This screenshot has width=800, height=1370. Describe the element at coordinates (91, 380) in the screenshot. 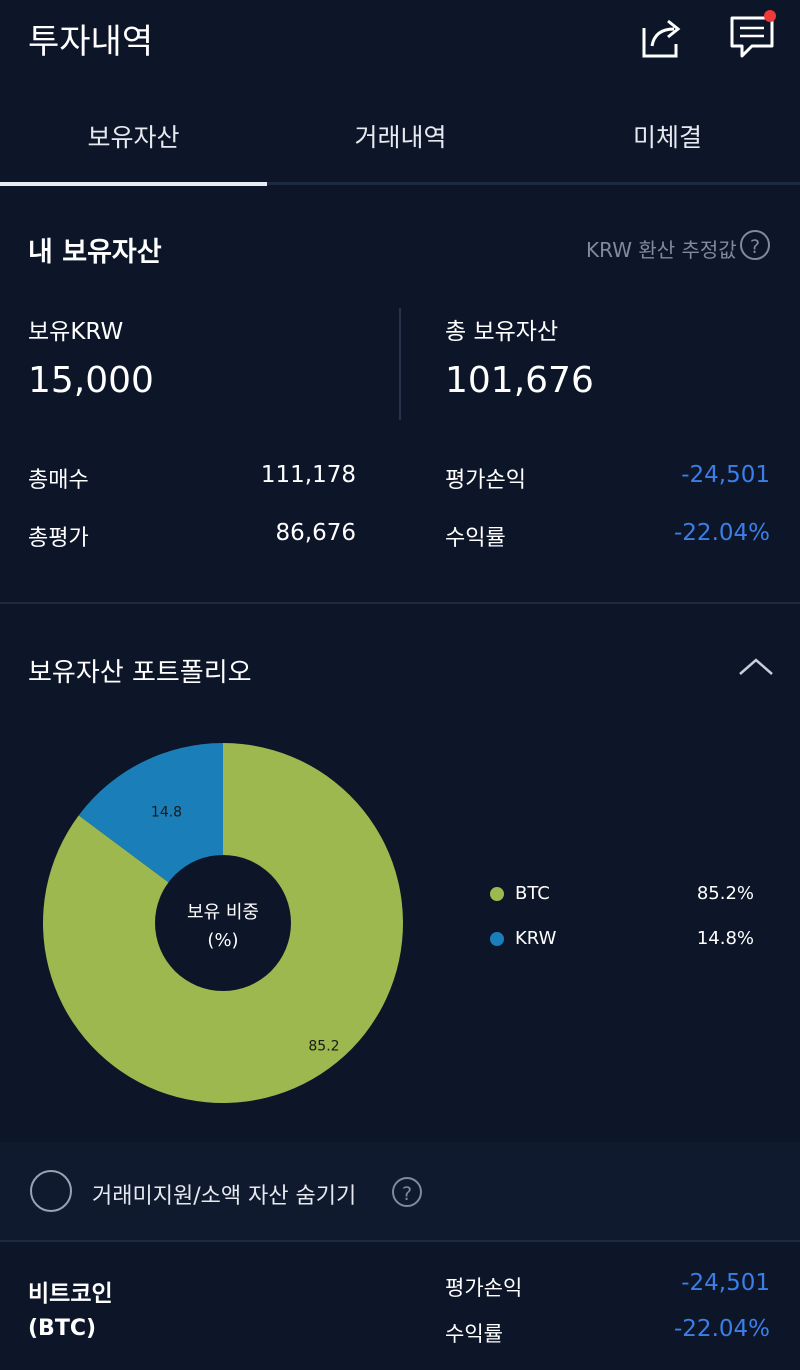

I see `held-krw-value: 15,000` at that location.